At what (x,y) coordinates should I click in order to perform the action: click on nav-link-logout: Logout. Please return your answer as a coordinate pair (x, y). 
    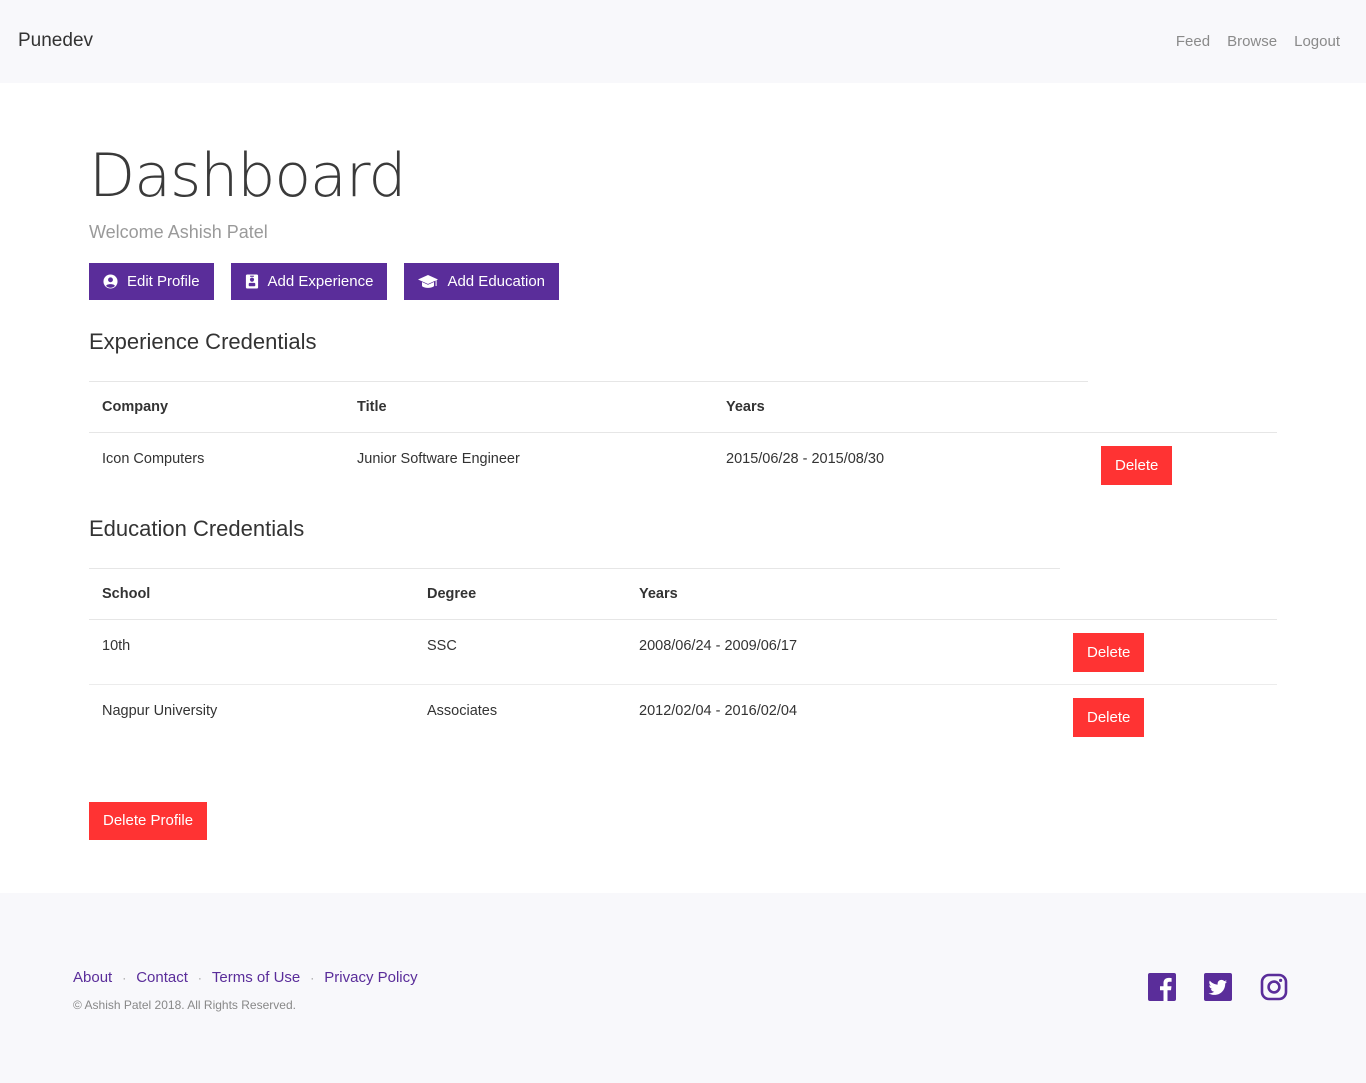
    Looking at the image, I should click on (1317, 41).